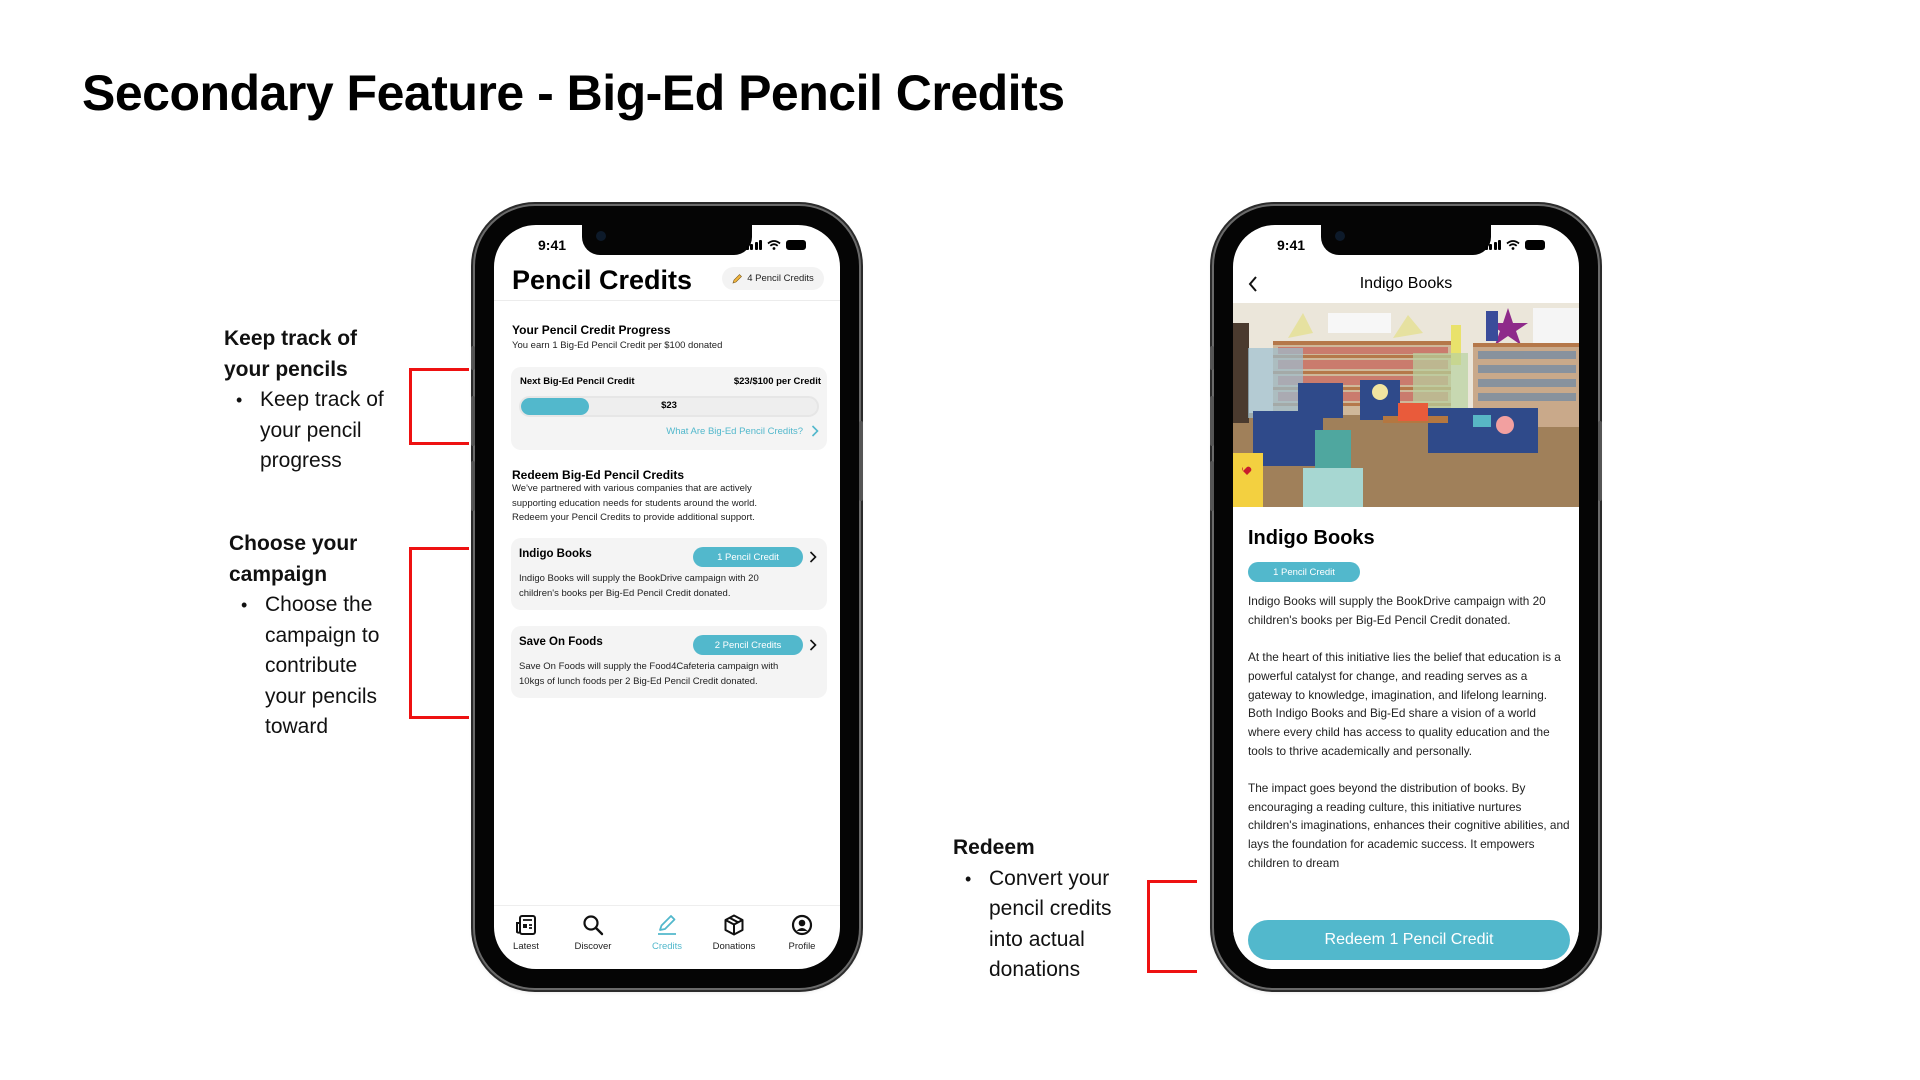  Describe the element at coordinates (667, 946) in the screenshot. I see `tab-label: Credits` at that location.